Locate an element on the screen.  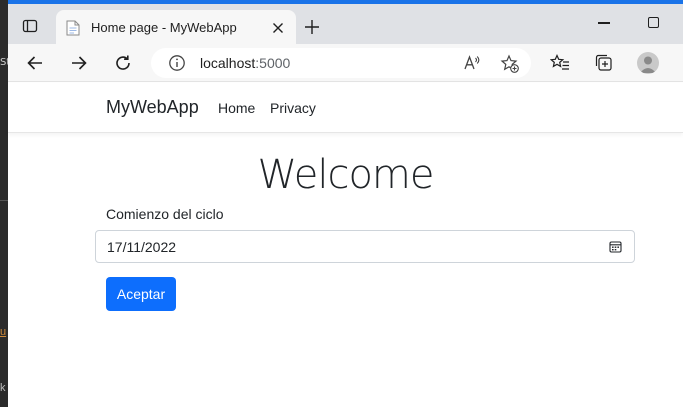
url-text: localhost:5000 is located at coordinates (245, 63).